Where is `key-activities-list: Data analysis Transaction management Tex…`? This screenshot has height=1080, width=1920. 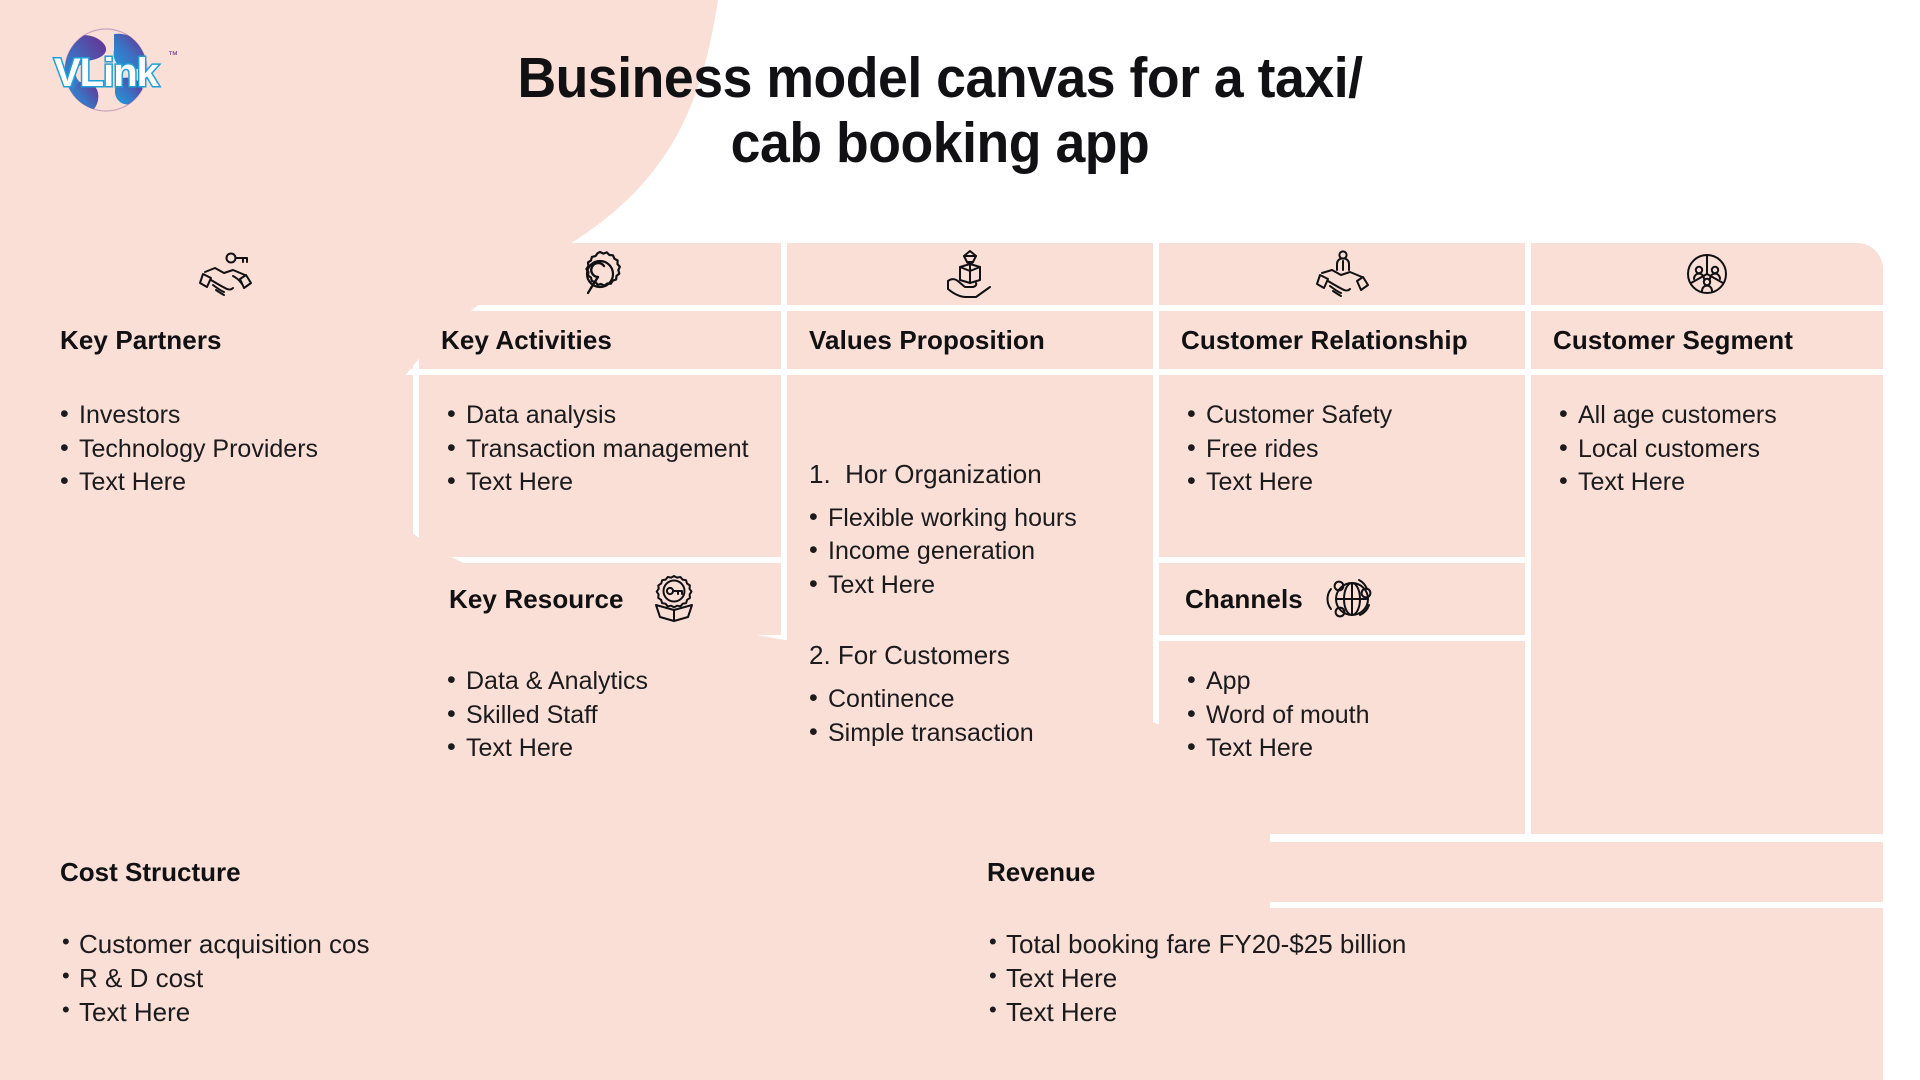 key-activities-list: Data analysis Transaction management Tex… is located at coordinates (605, 448).